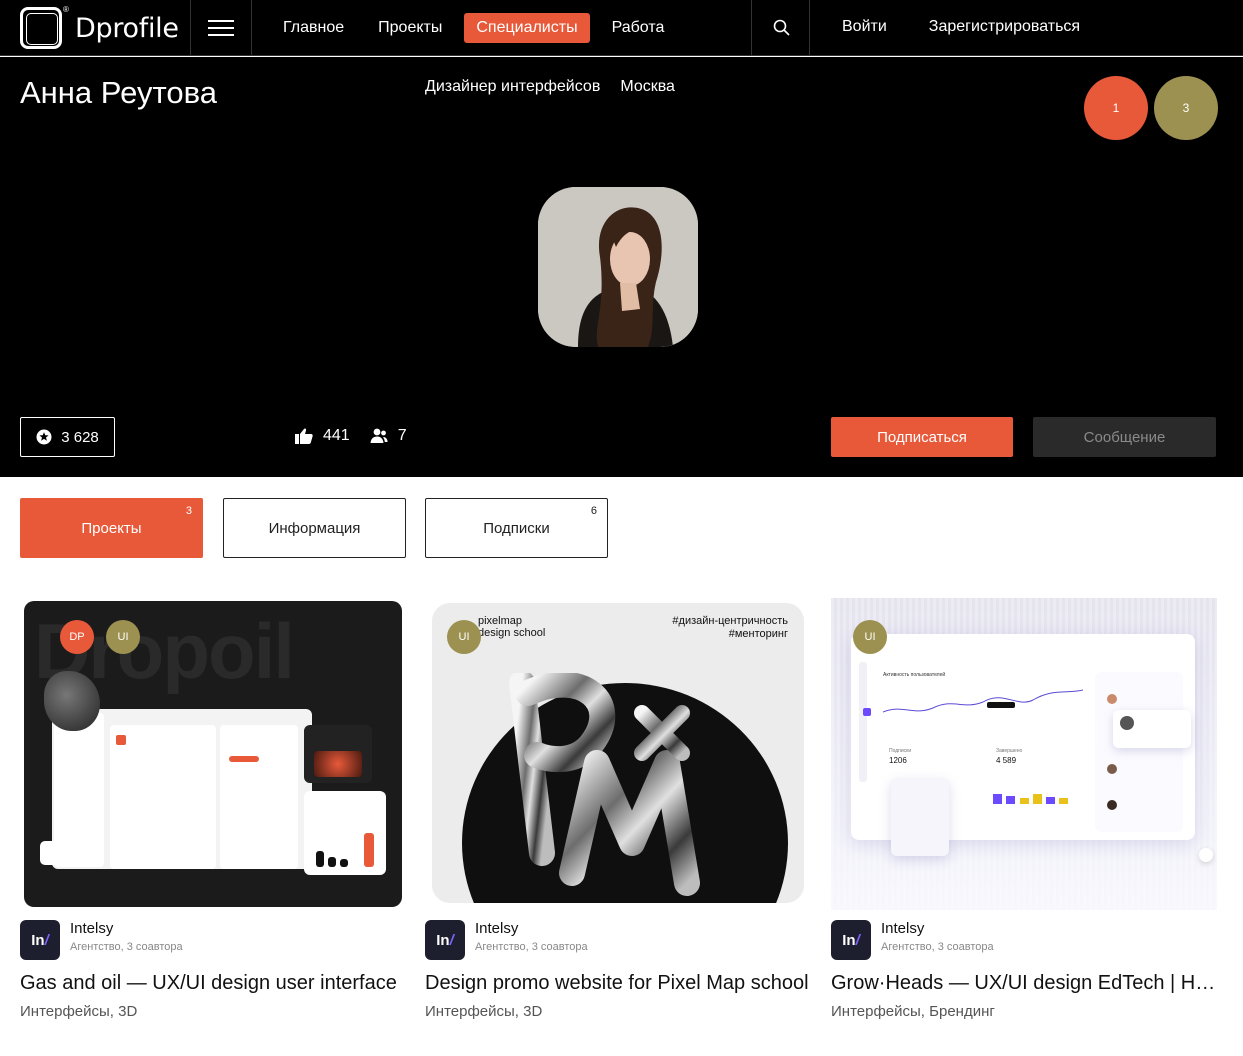  What do you see at coordinates (922, 437) in the screenshot?
I see `subscribe-button: Подписаться` at bounding box center [922, 437].